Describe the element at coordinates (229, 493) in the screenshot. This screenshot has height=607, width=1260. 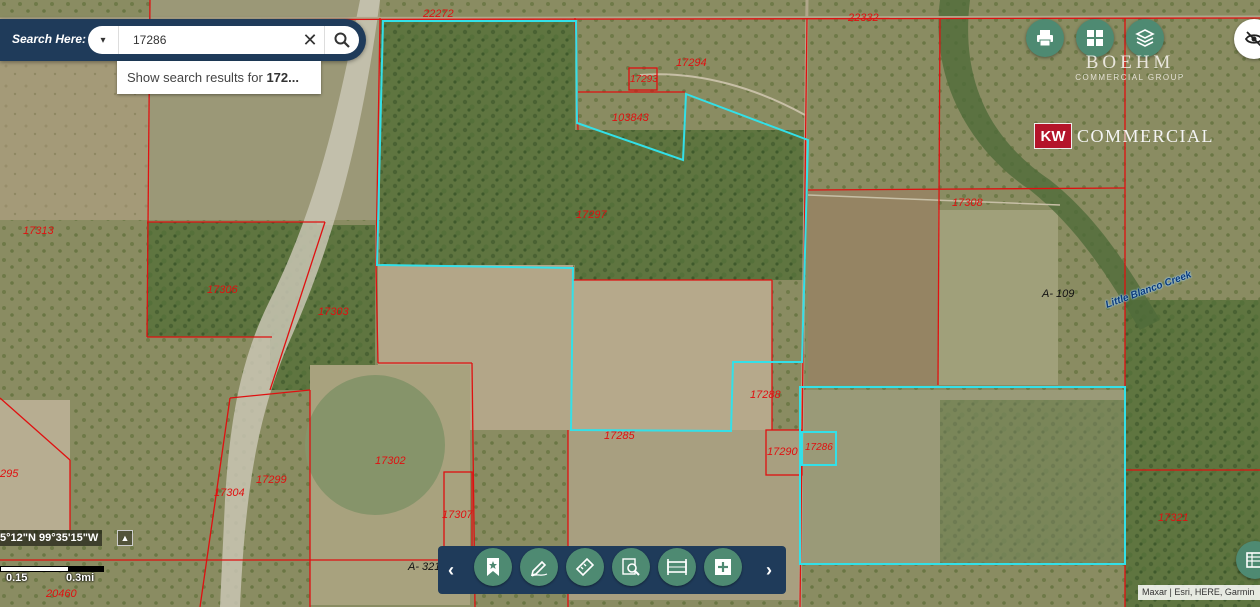
I see `parcel-label: 17304` at that location.